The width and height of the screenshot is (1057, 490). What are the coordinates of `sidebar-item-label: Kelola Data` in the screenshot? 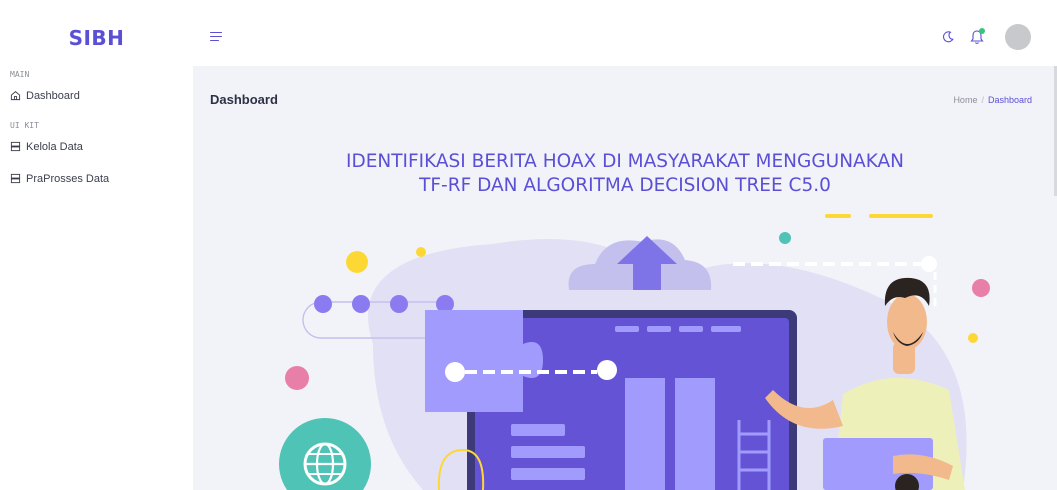 It's located at (54, 147).